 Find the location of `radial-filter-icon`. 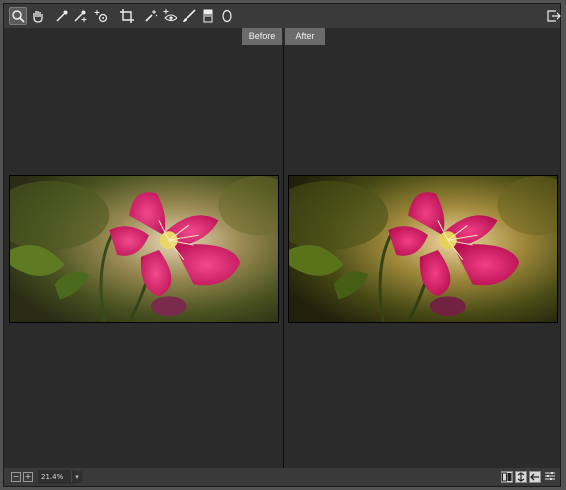

radial-filter-icon is located at coordinates (227, 16).